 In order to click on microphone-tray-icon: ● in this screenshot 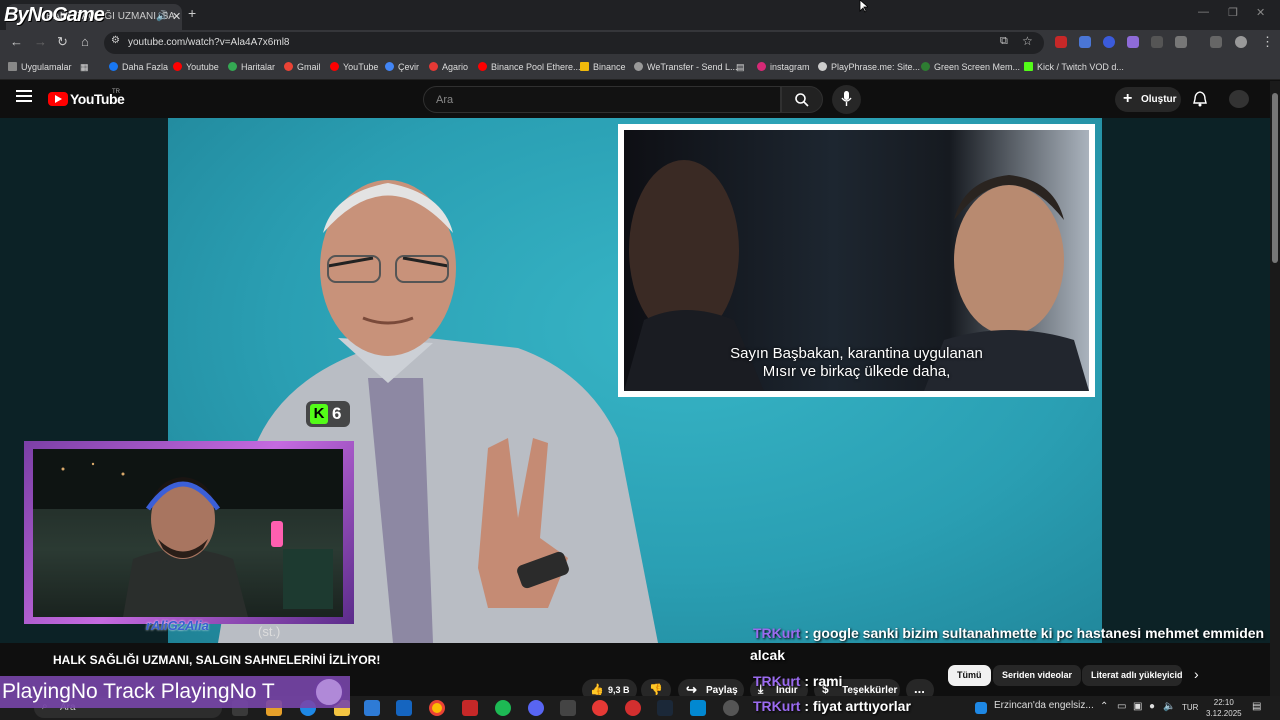, I will do `click(1152, 706)`.